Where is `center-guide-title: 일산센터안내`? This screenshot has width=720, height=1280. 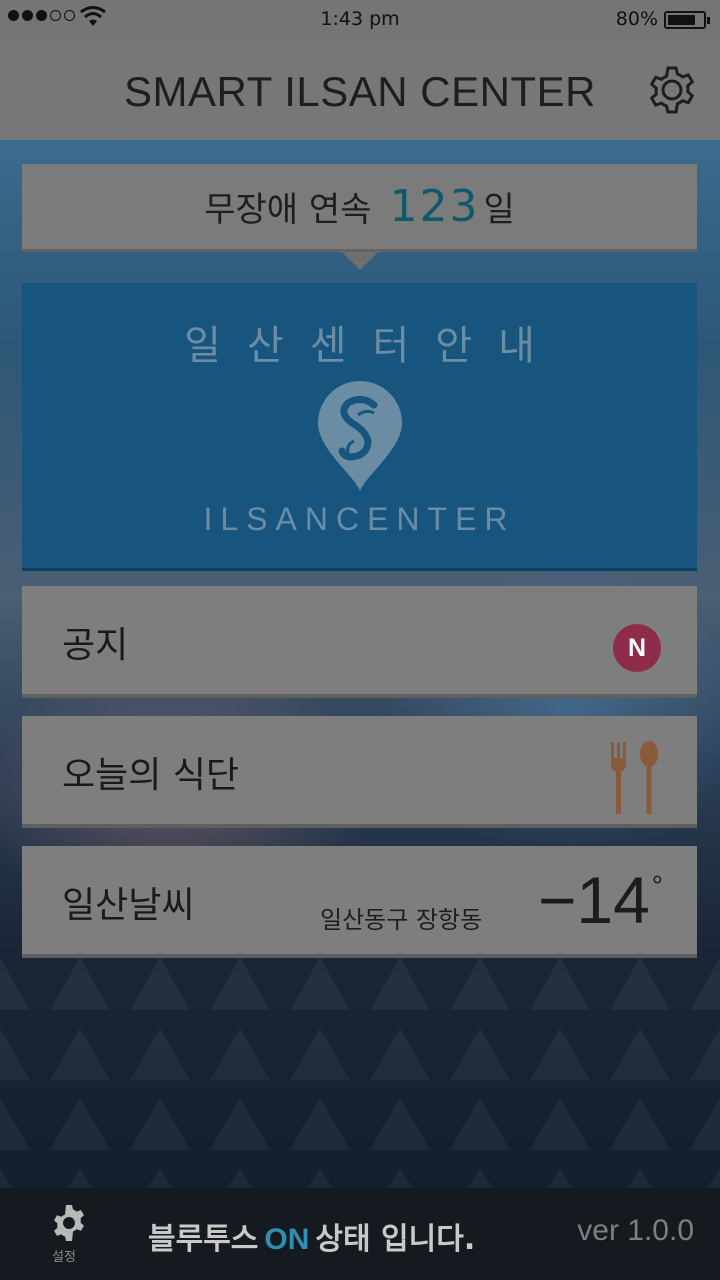
center-guide-title: 일산센터안내 is located at coordinates (372, 346).